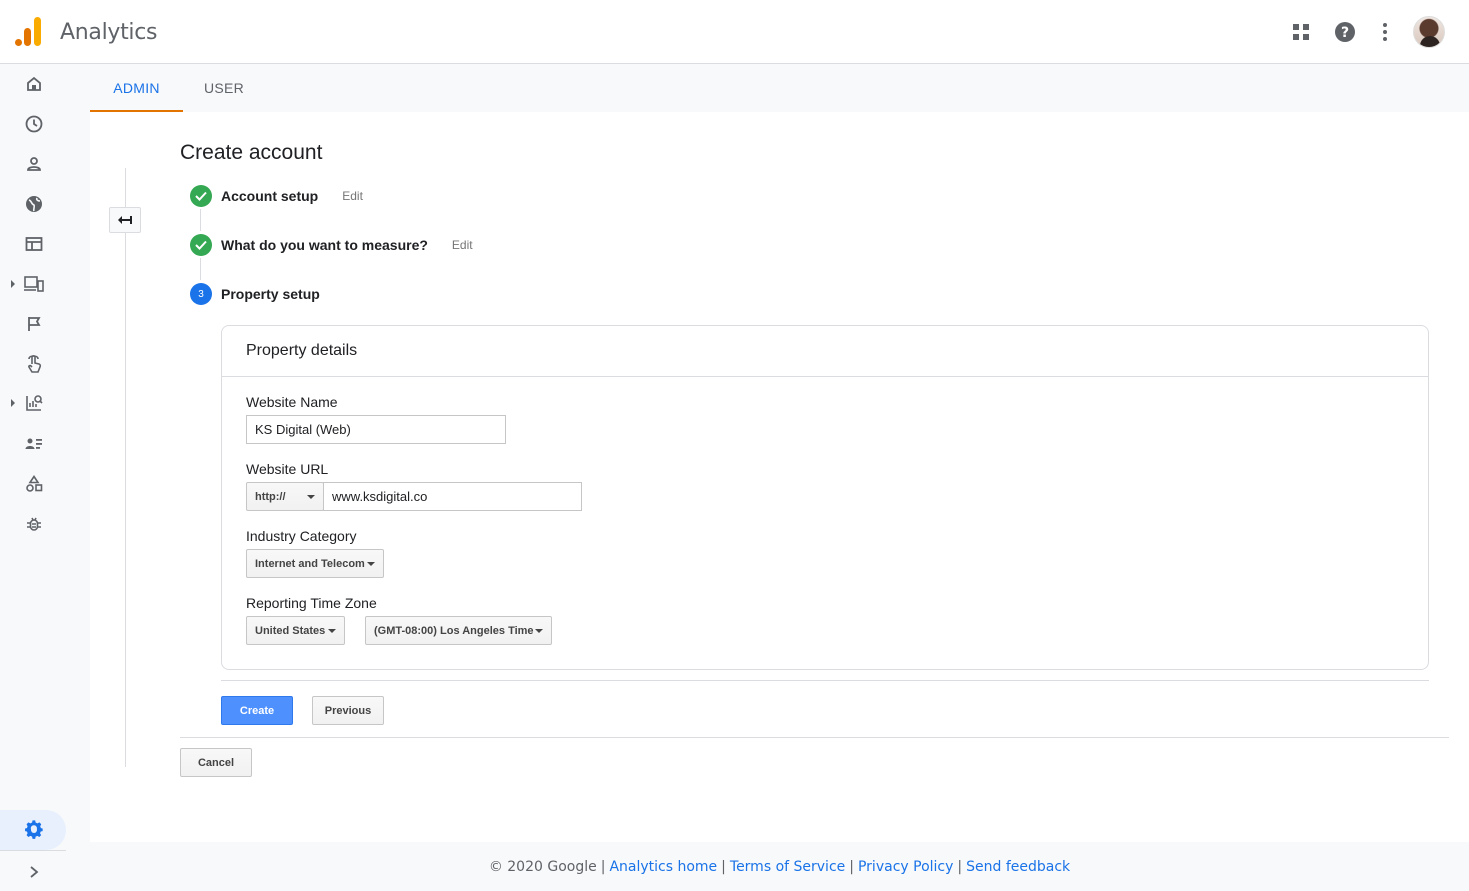 The image size is (1469, 891). Describe the element at coordinates (787, 867) in the screenshot. I see `terms-of-service-link: Terms of Service` at that location.